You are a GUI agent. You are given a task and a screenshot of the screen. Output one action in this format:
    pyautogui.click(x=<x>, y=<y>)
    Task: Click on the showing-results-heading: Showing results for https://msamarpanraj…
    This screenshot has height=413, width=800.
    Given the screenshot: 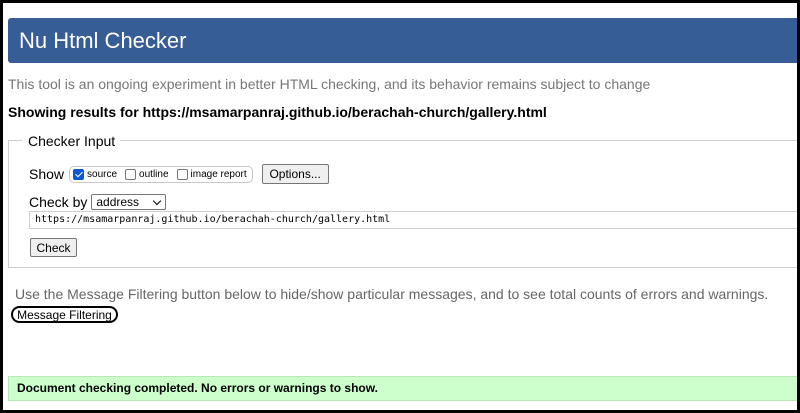 What is the action you would take?
    pyautogui.click(x=277, y=112)
    